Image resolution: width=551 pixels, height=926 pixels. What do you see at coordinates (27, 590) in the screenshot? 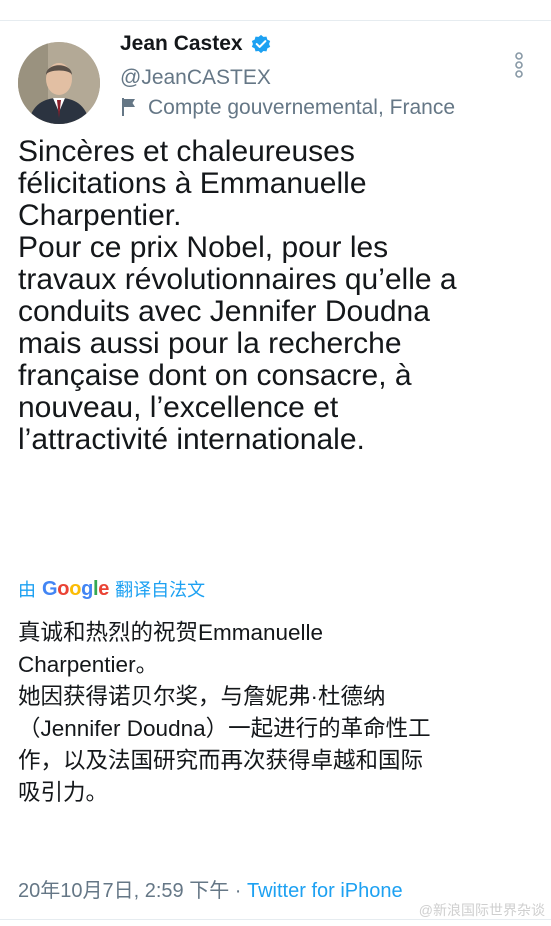
I see `translate-prefix: 由` at bounding box center [27, 590].